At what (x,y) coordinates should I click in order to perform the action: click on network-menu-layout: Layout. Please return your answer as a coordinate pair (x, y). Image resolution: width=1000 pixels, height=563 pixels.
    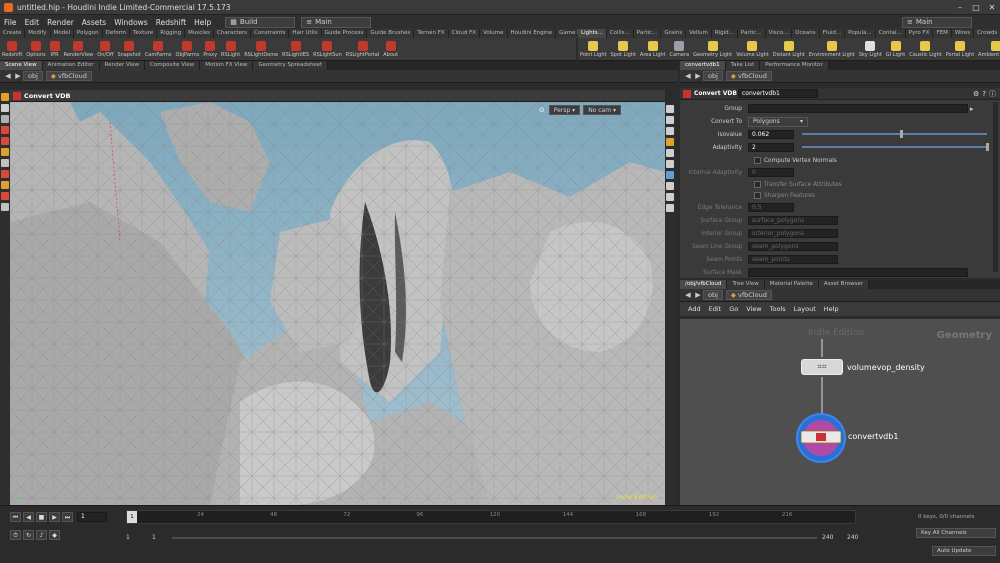
    Looking at the image, I should click on (805, 309).